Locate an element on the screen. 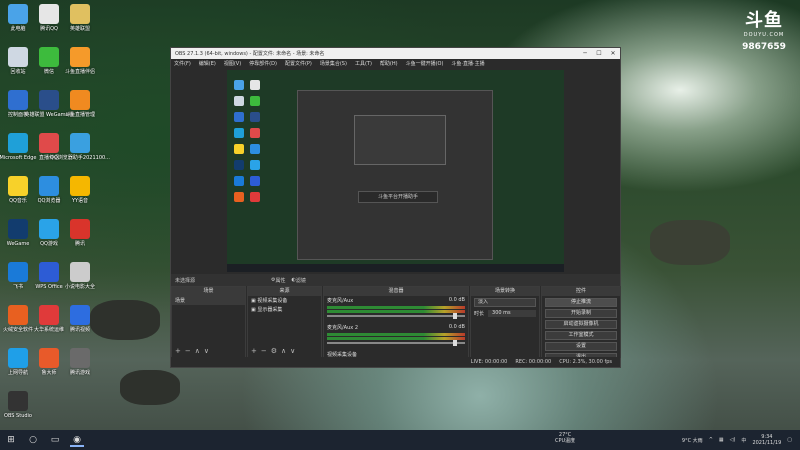 The height and width of the screenshot is (450, 800). desktop-icon: 斗鱼直播伴侣 is located at coordinates (80, 61).